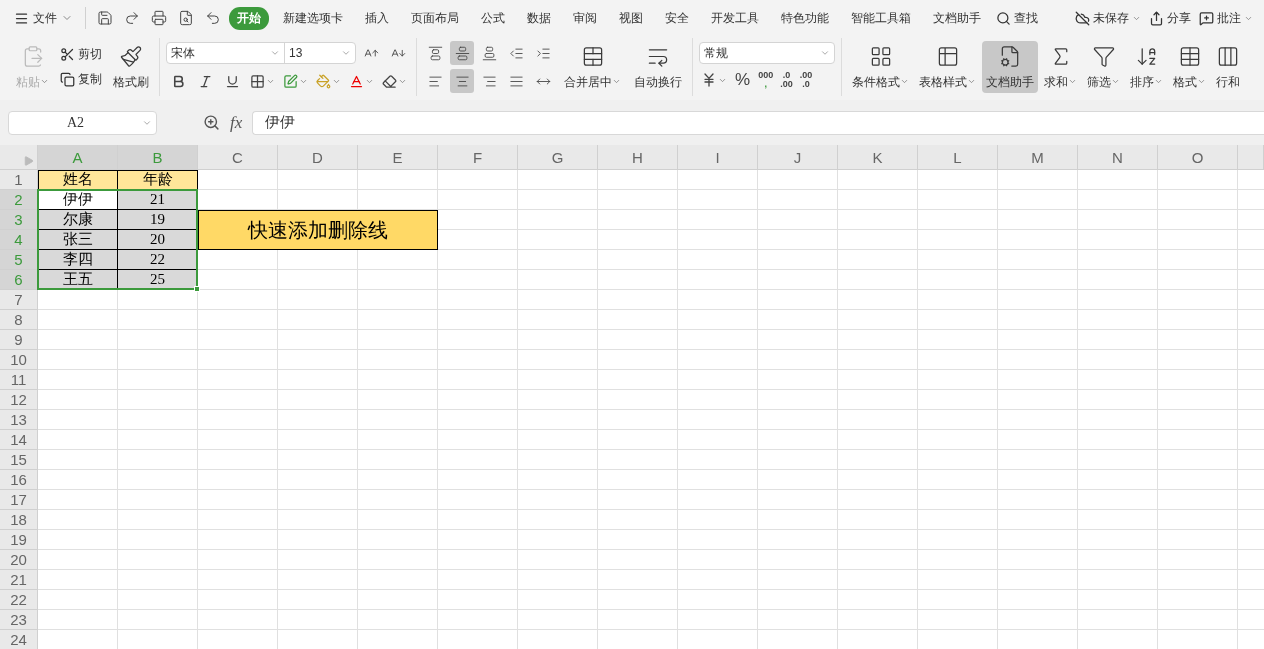 The height and width of the screenshot is (649, 1264). I want to click on redo-icon, so click(131, 18).